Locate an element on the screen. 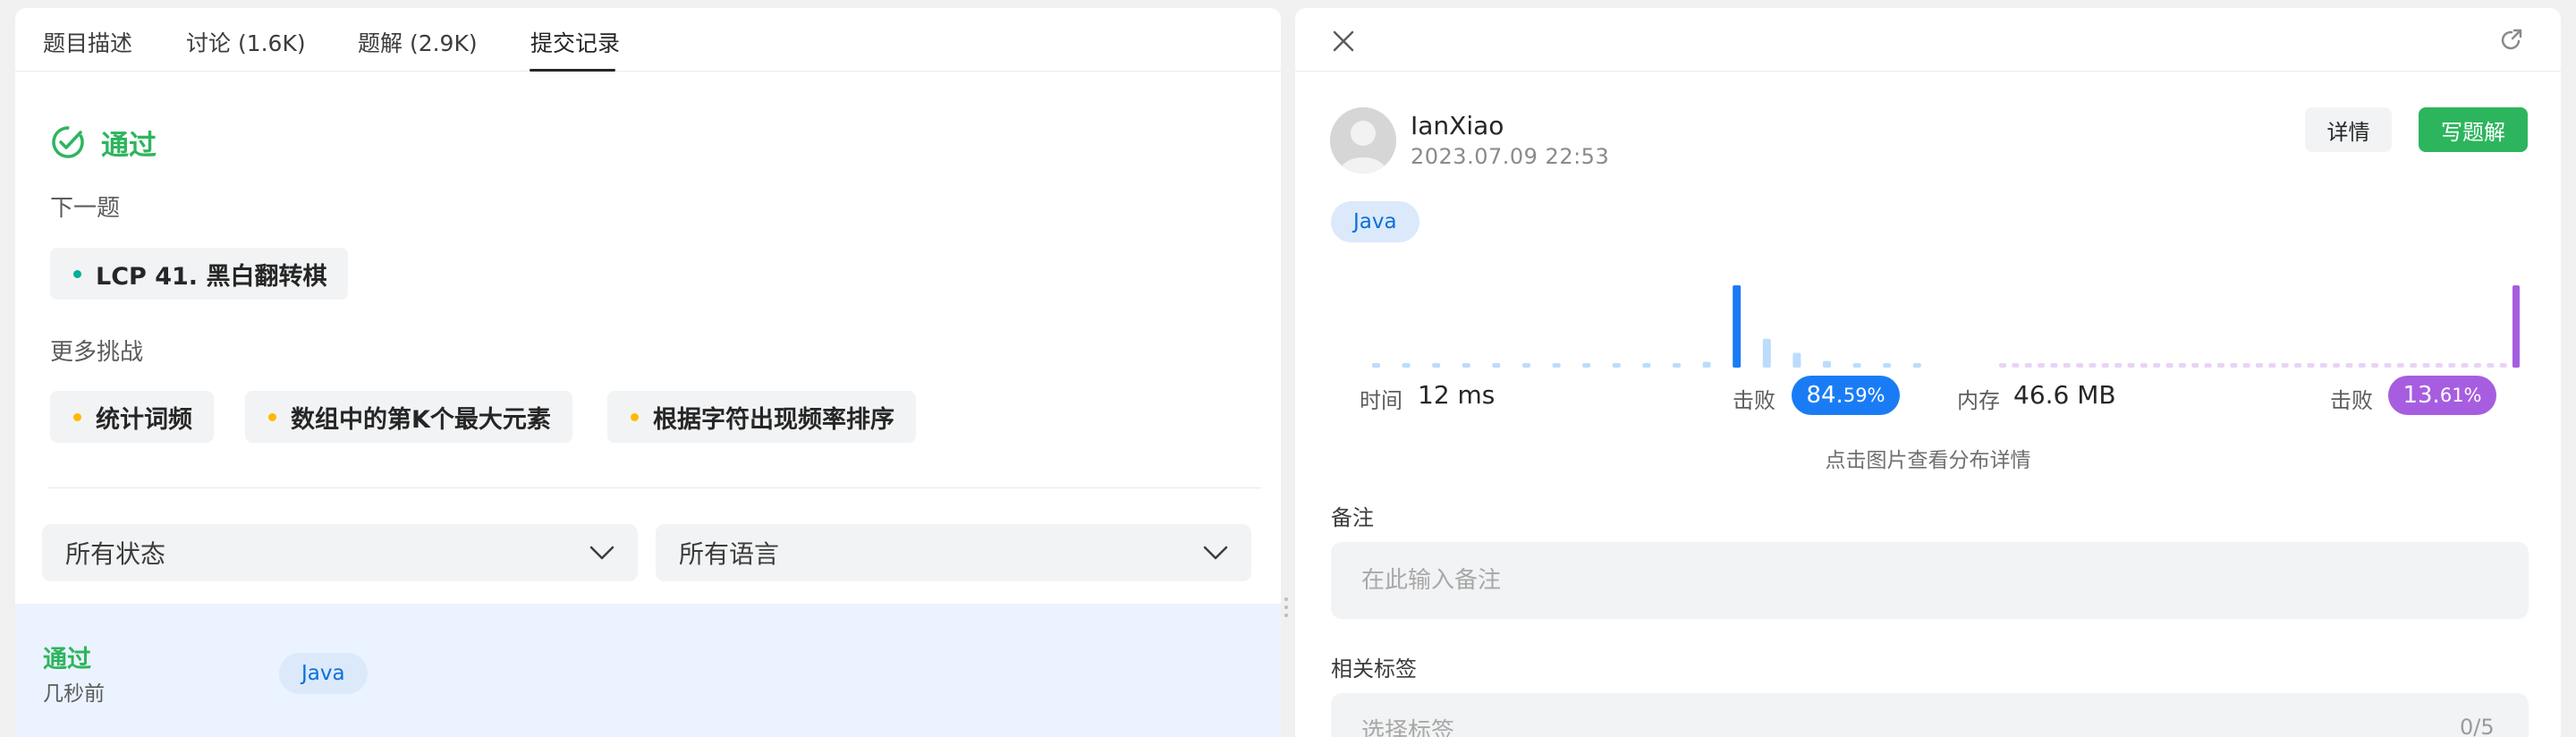 The width and height of the screenshot is (2576, 737). write-solution-button: 写题解 is located at coordinates (2473, 129).